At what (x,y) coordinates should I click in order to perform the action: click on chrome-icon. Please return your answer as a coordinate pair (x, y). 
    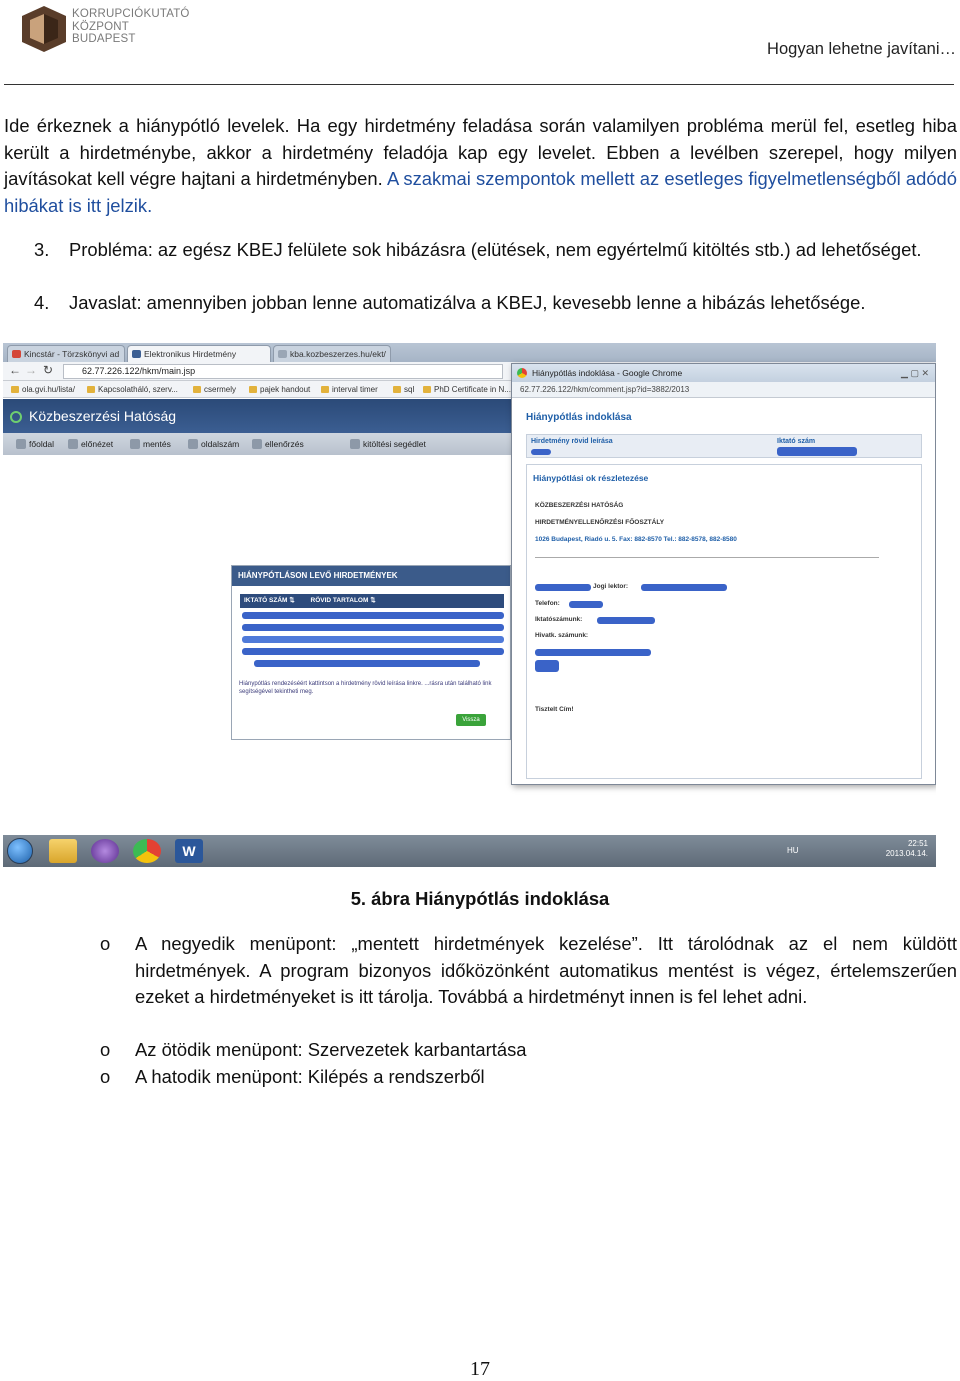
    Looking at the image, I should click on (522, 373).